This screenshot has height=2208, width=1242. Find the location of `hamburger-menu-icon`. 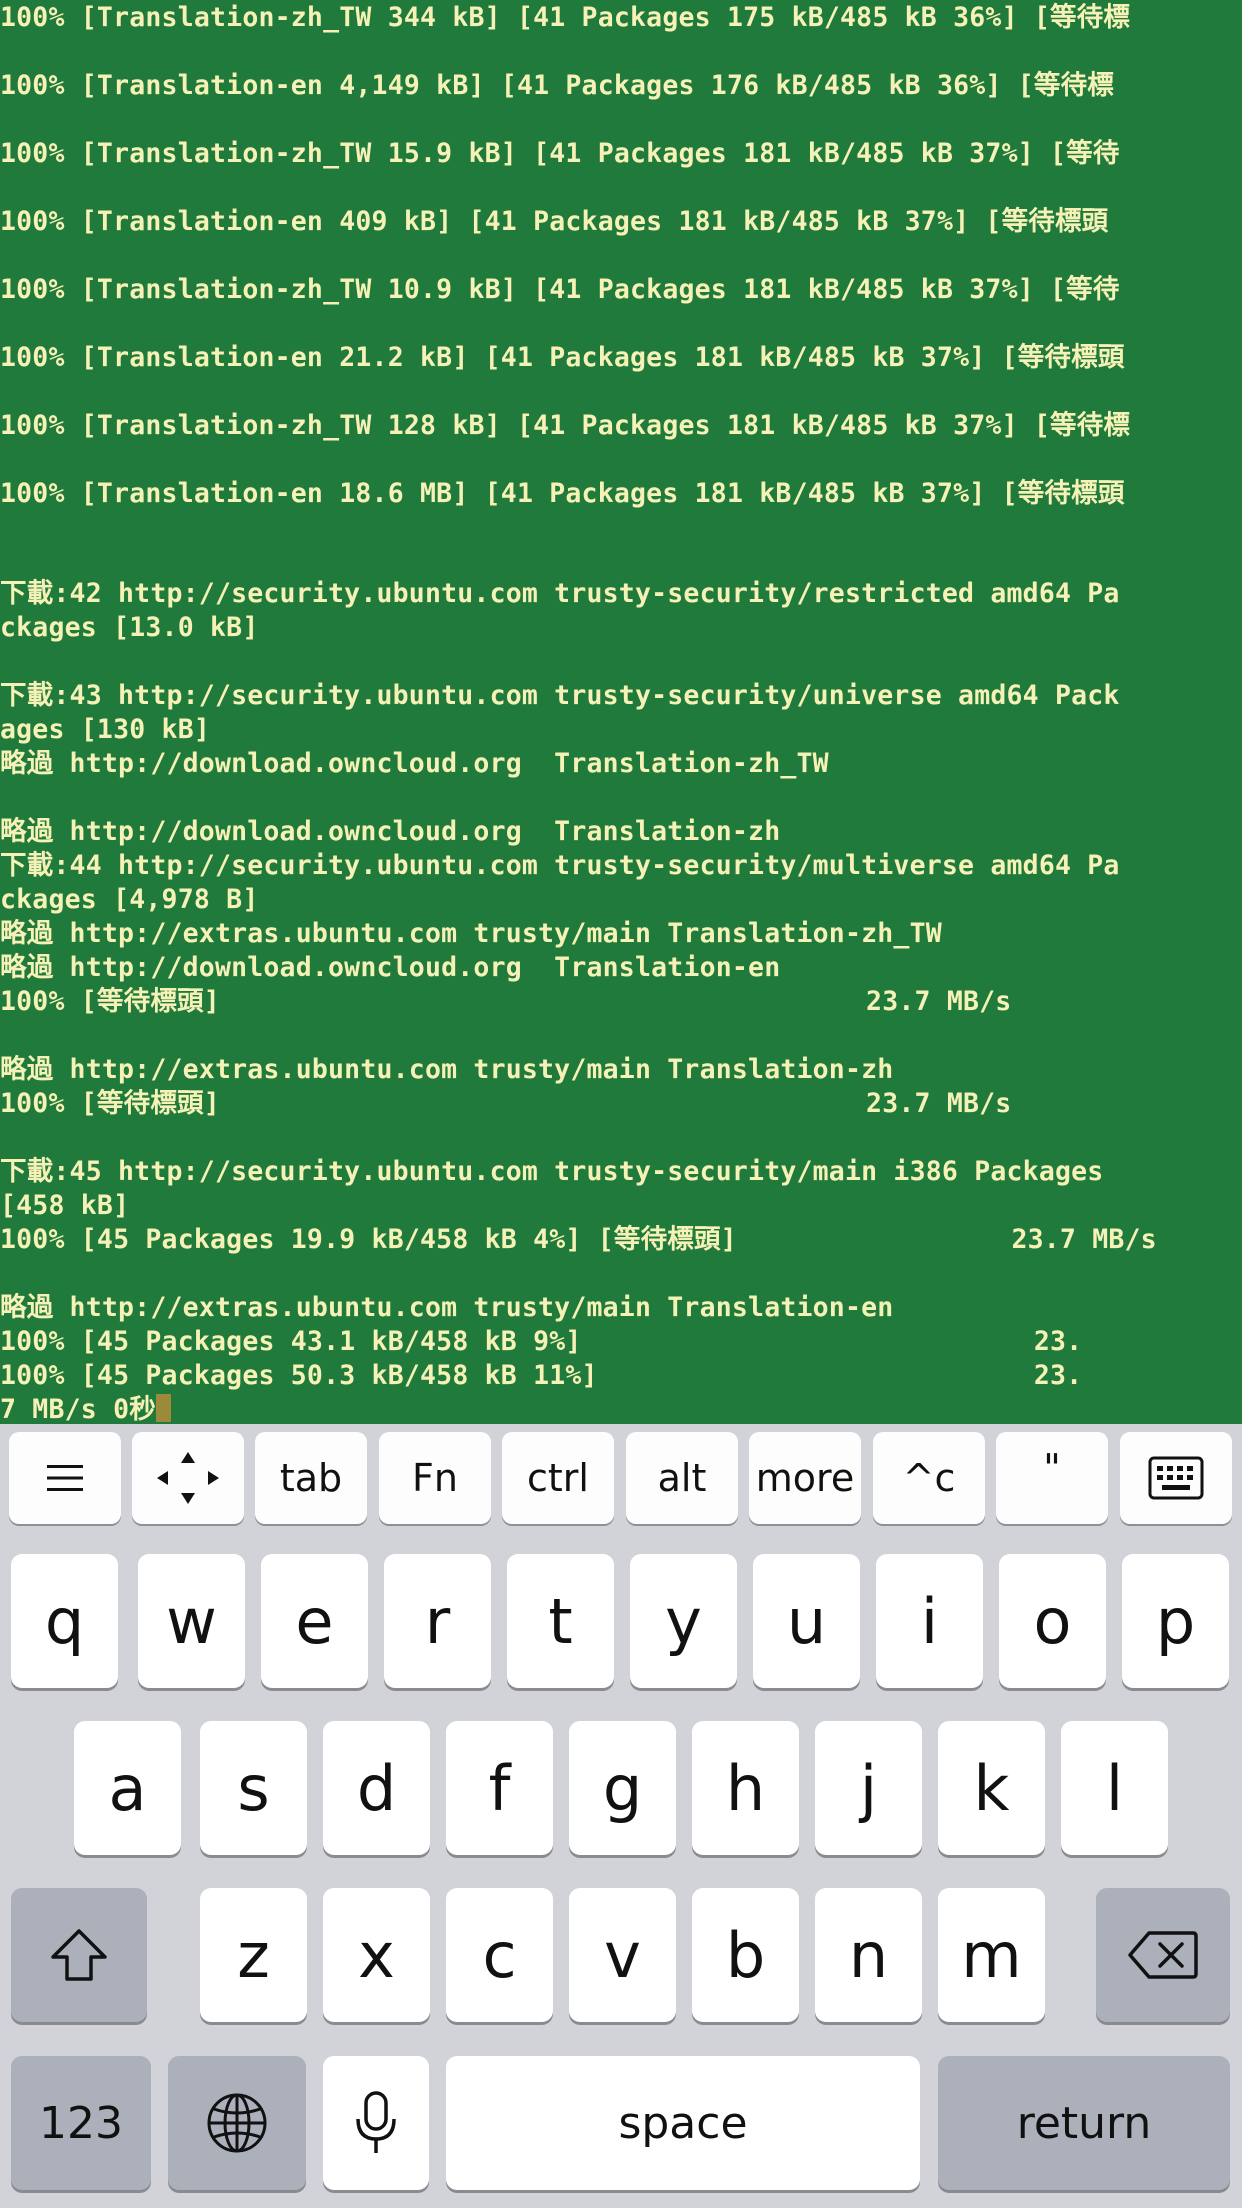

hamburger-menu-icon is located at coordinates (65, 1478).